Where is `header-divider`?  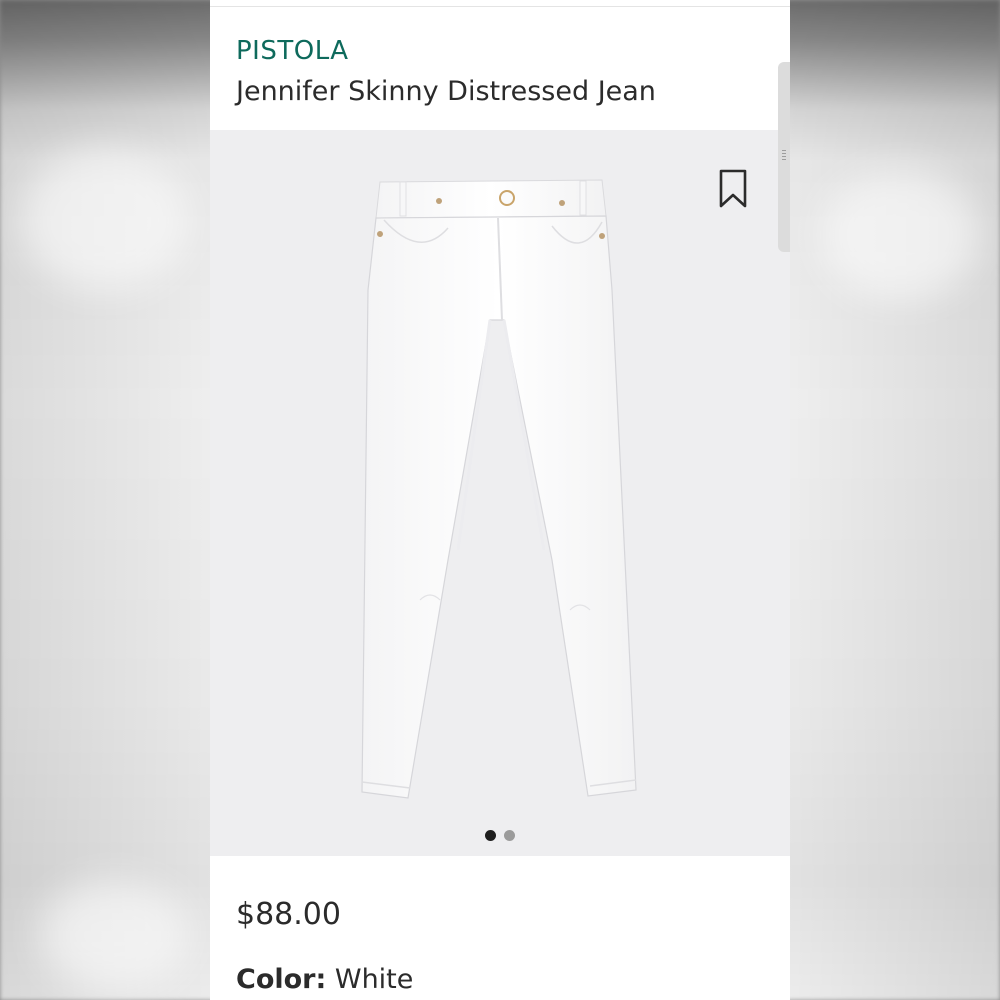 header-divider is located at coordinates (500, 6).